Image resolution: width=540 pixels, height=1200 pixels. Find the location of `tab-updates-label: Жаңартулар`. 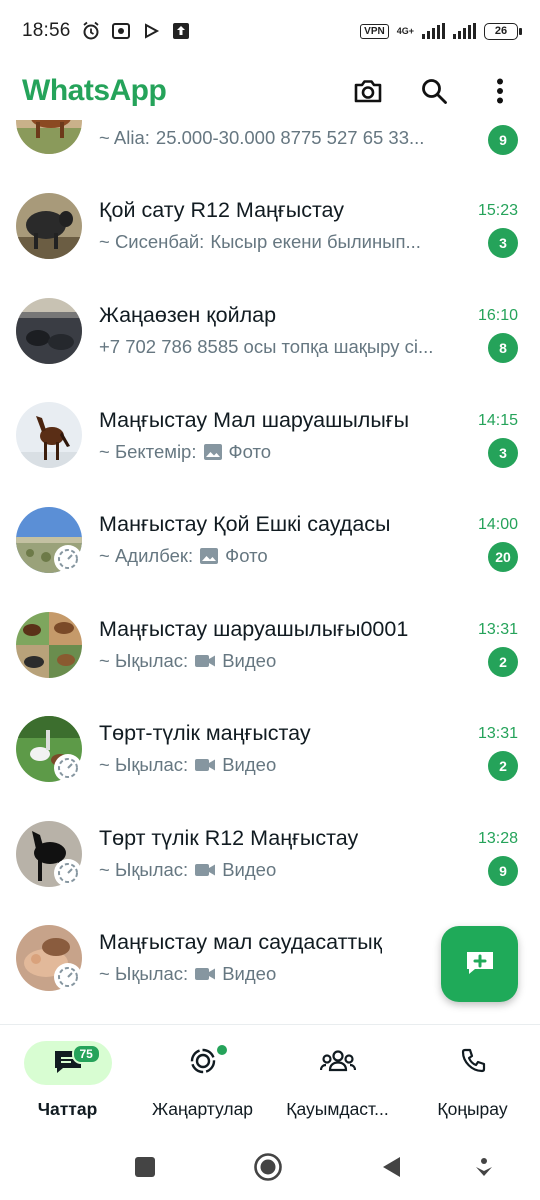

tab-updates-label: Жаңартулар is located at coordinates (202, 1109).